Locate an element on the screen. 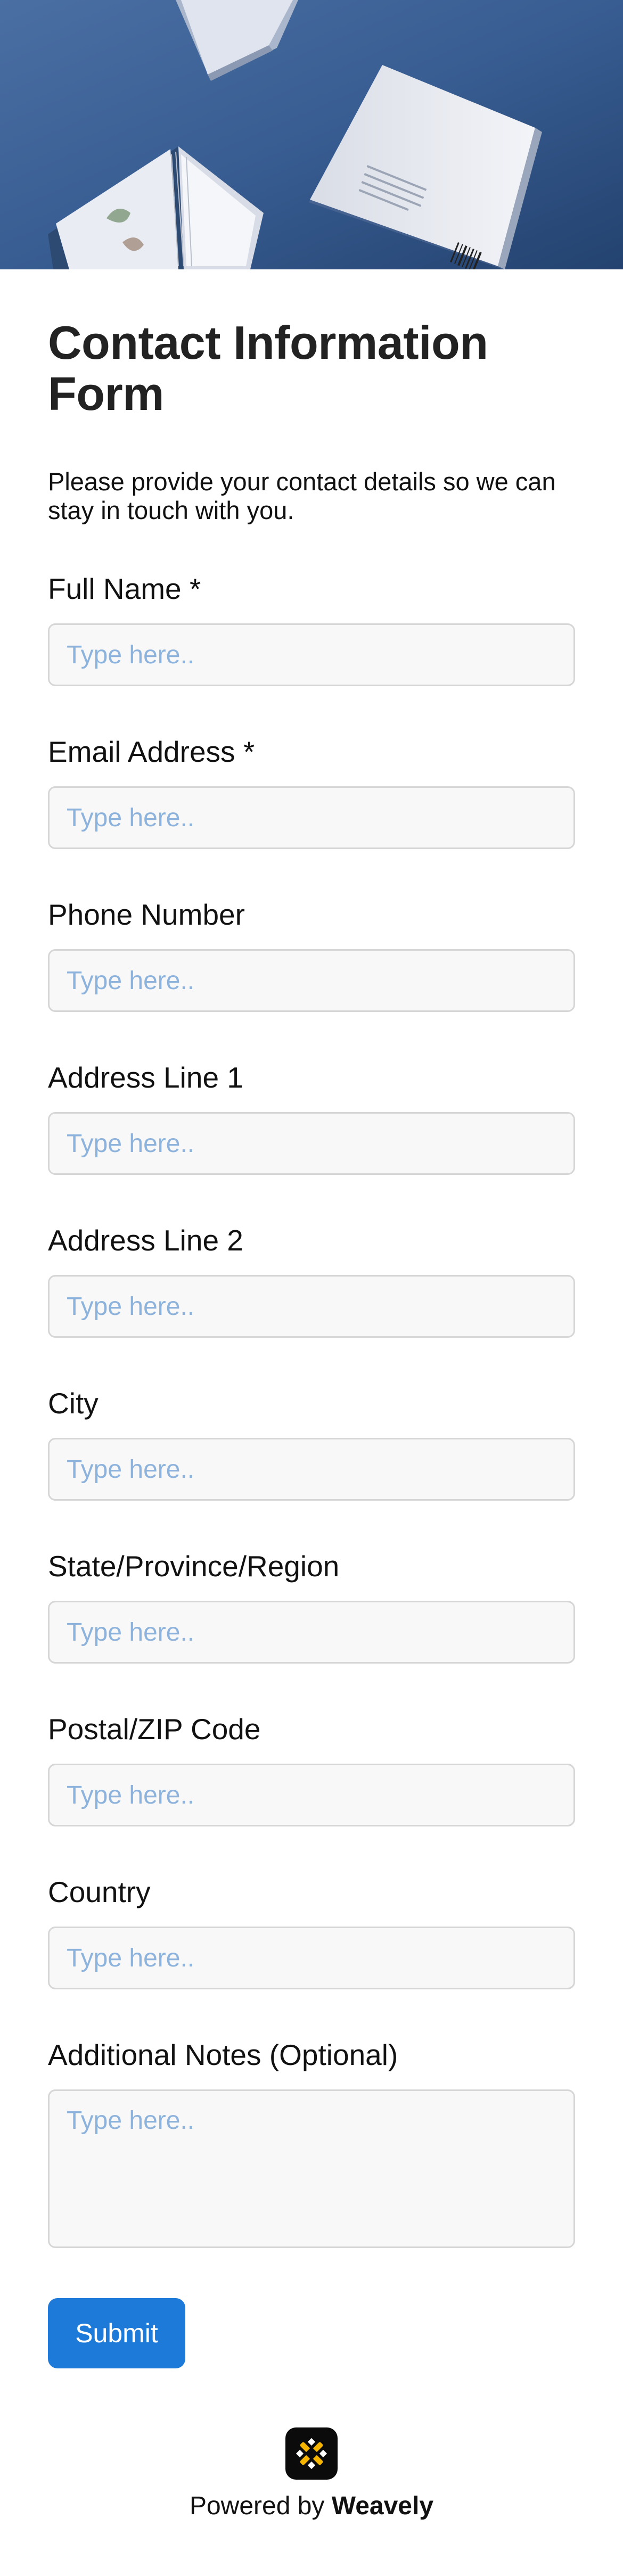  field-email: Email Address * is located at coordinates (311, 792).